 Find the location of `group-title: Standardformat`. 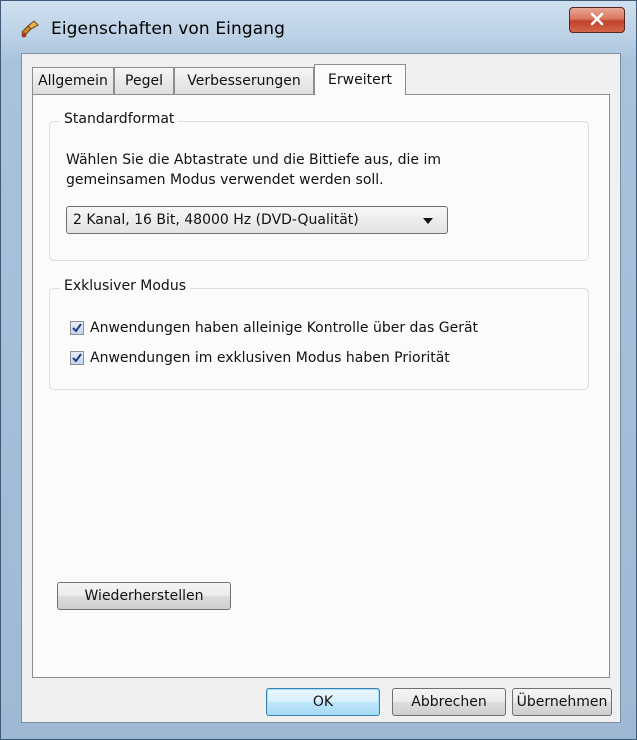

group-title: Standardformat is located at coordinates (119, 119).